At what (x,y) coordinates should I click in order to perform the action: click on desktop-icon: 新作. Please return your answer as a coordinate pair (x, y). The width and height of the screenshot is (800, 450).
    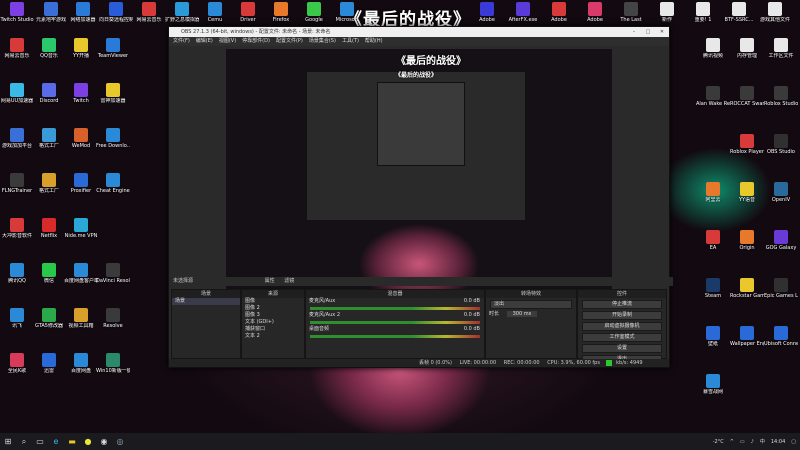
    Looking at the image, I should click on (667, 12).